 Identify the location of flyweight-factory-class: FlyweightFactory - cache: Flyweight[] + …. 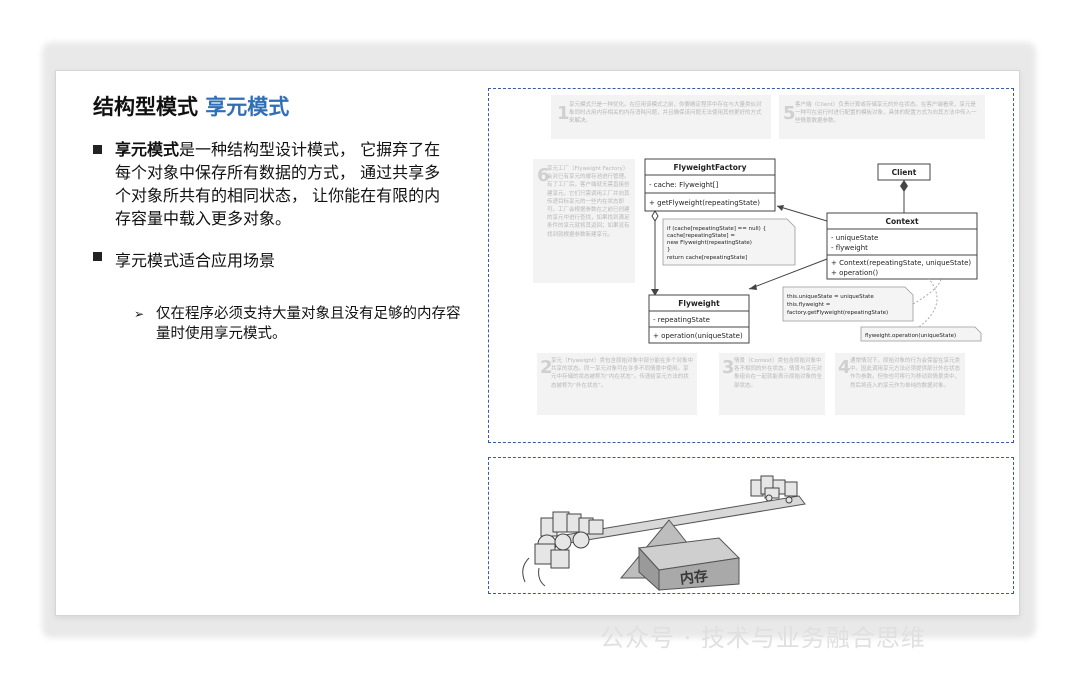
(710, 185).